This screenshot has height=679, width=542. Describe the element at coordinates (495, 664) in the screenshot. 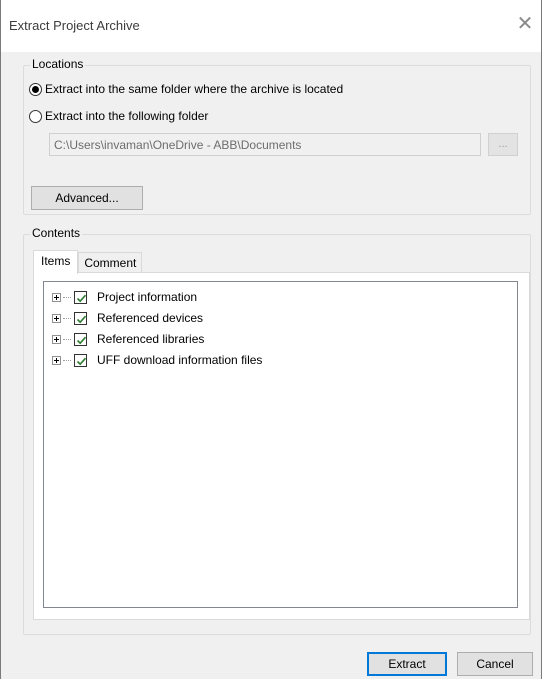

I see `cancel-button: Cancel` at that location.